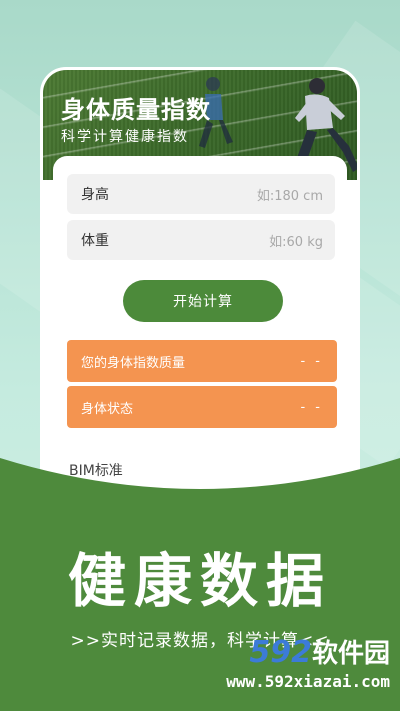  Describe the element at coordinates (136, 110) in the screenshot. I see `app-title: 身体质量指数` at that location.